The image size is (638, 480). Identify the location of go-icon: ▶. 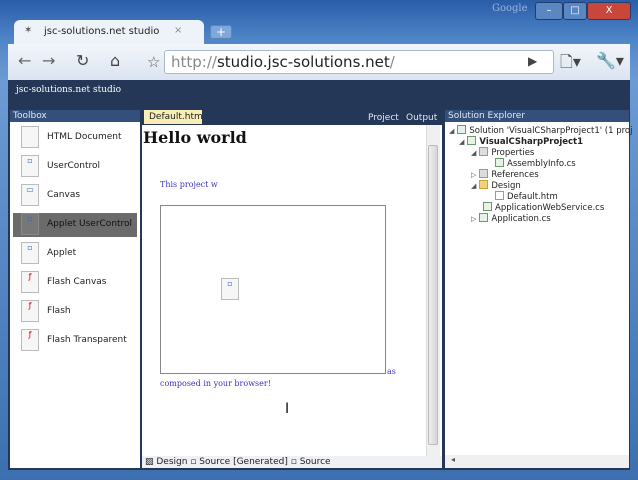
(532, 61).